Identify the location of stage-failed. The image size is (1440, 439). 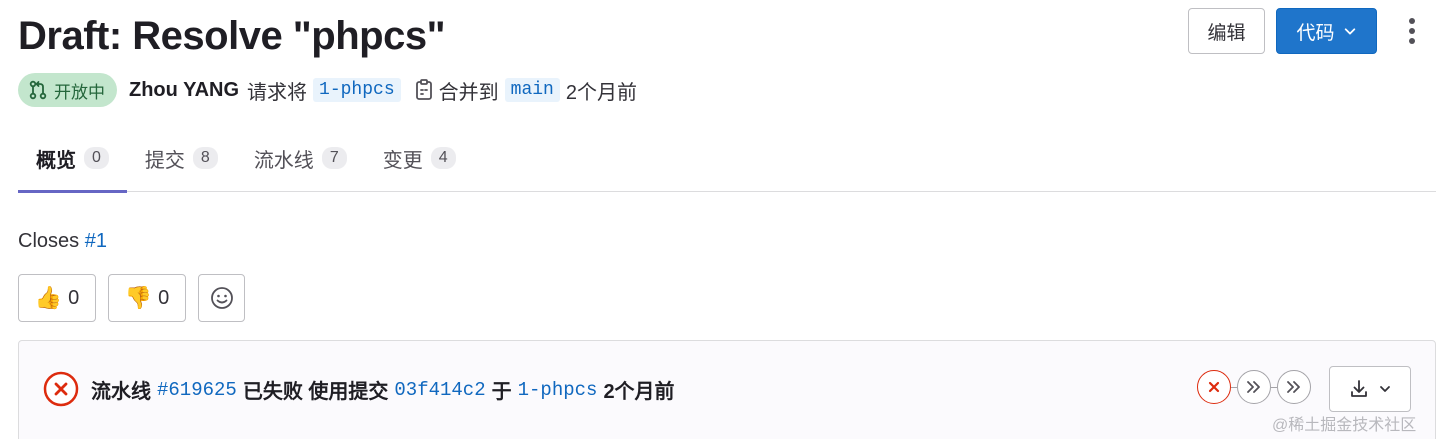
(1214, 387).